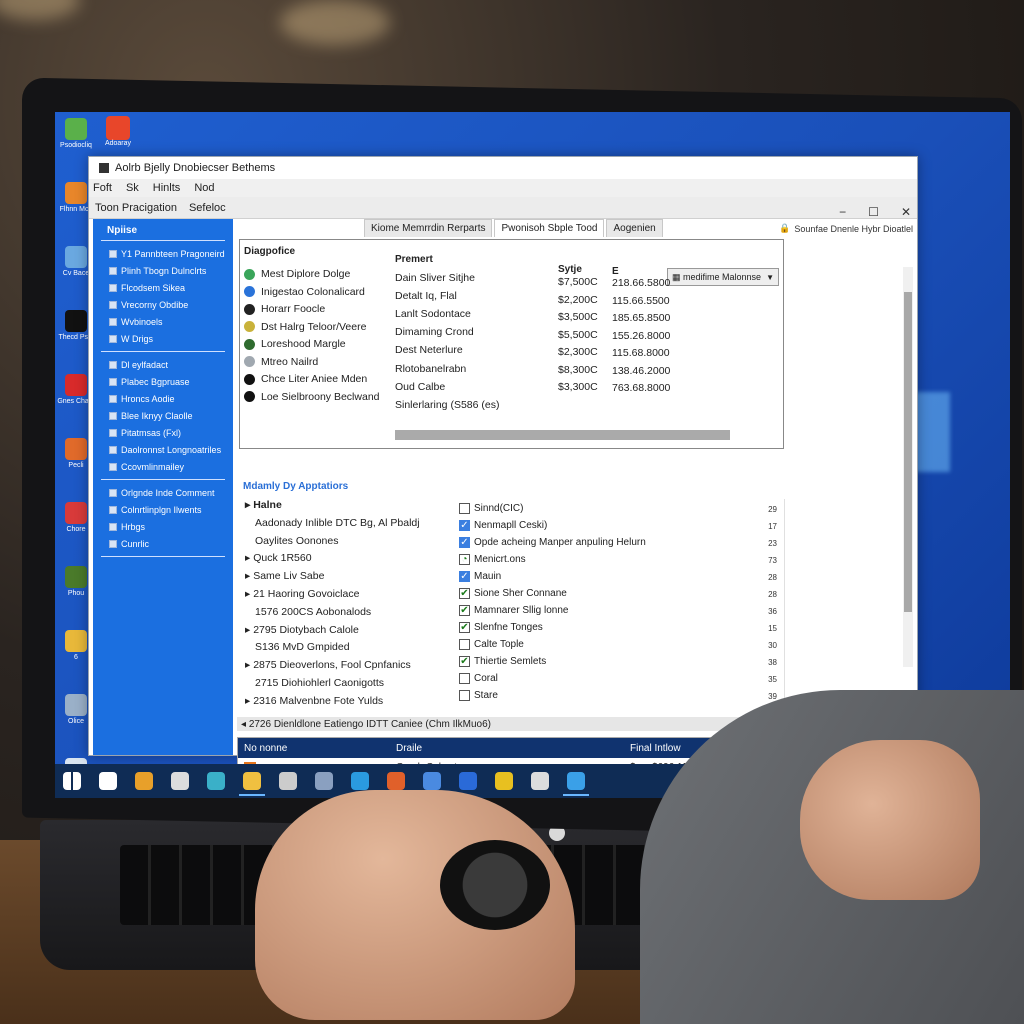 The image size is (1024, 1024). Describe the element at coordinates (360, 781) in the screenshot. I see `edge-icon` at that location.